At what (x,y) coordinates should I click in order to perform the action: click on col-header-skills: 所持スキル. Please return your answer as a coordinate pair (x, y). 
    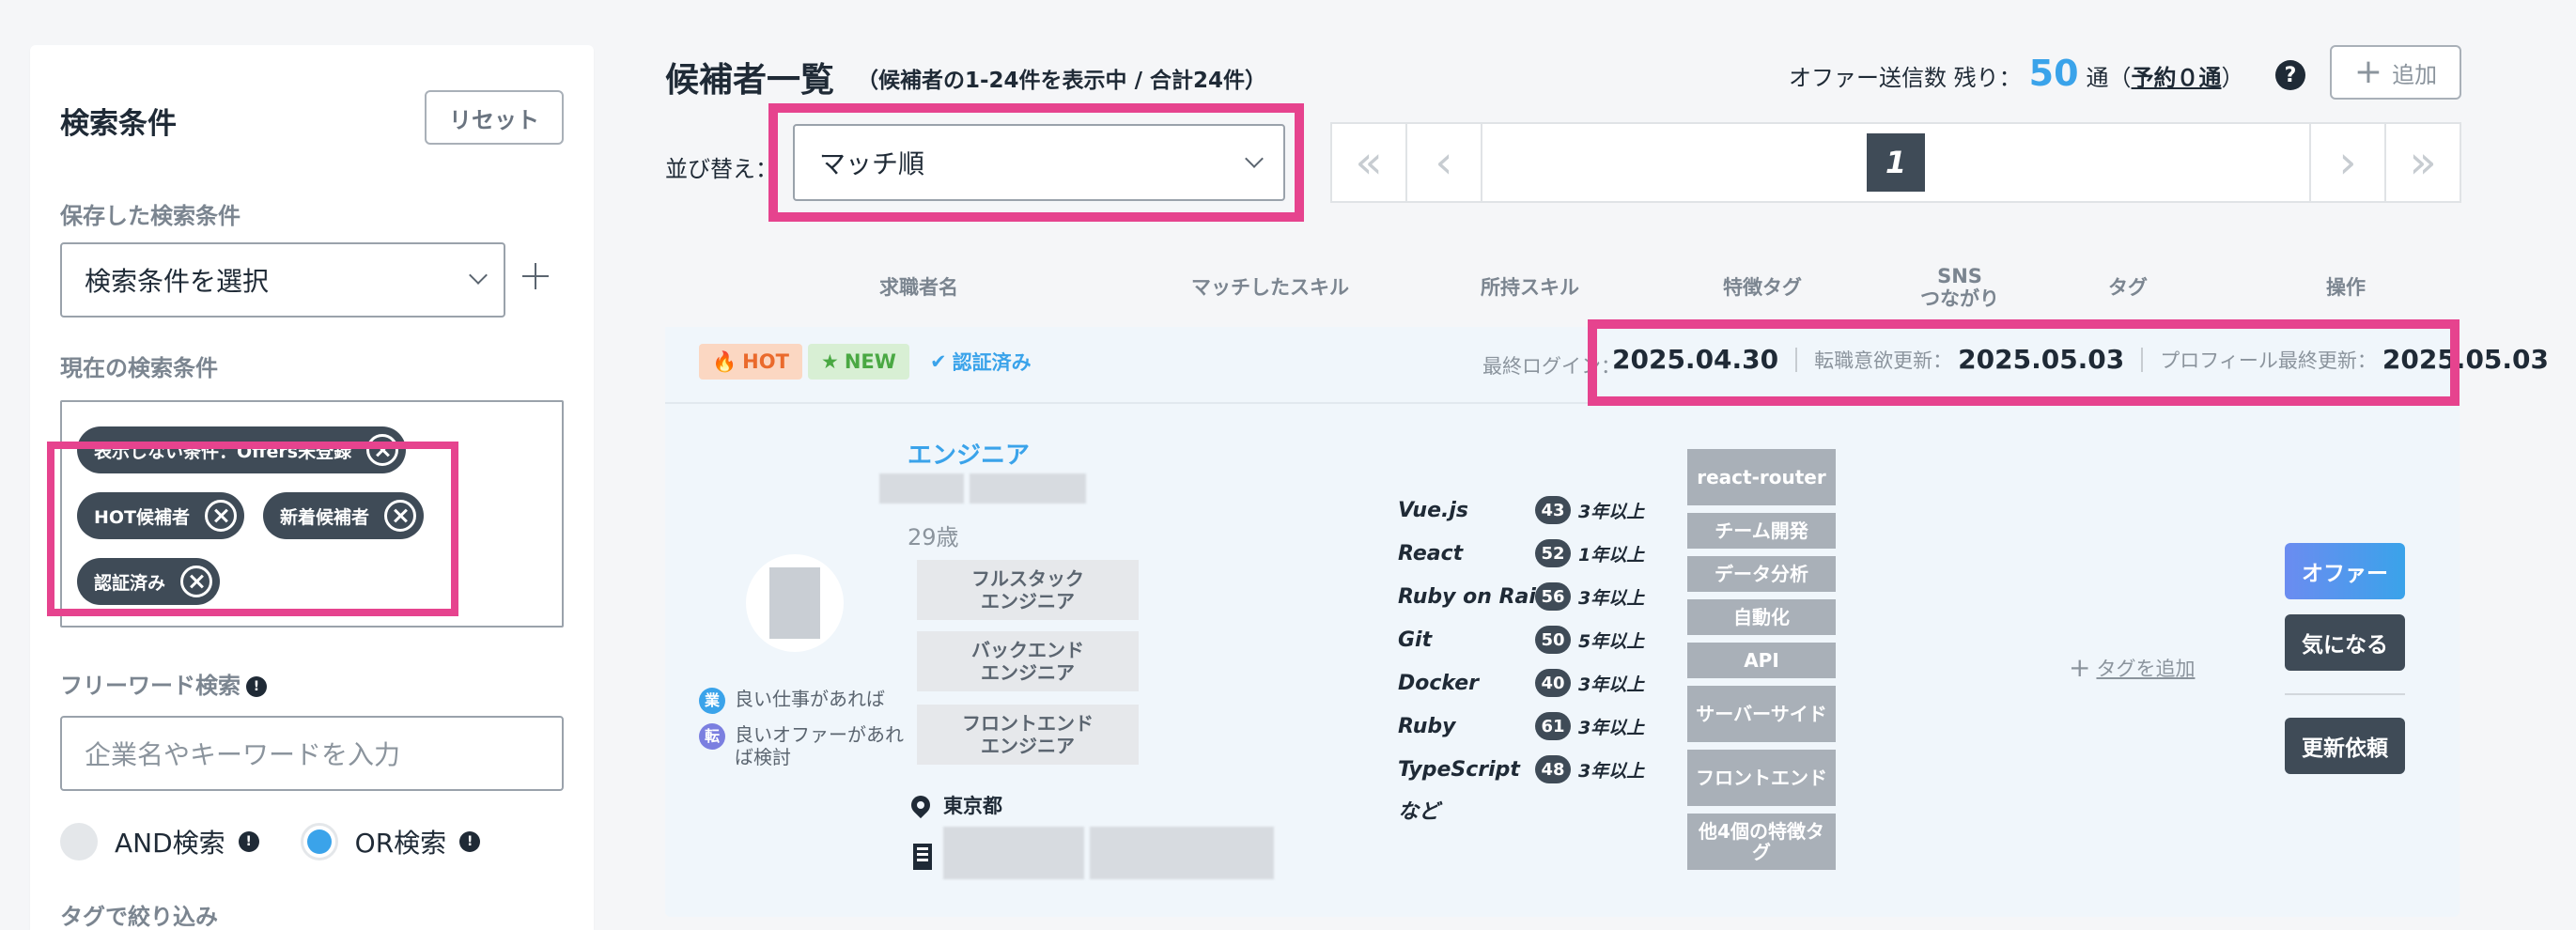
    Looking at the image, I should click on (1530, 287).